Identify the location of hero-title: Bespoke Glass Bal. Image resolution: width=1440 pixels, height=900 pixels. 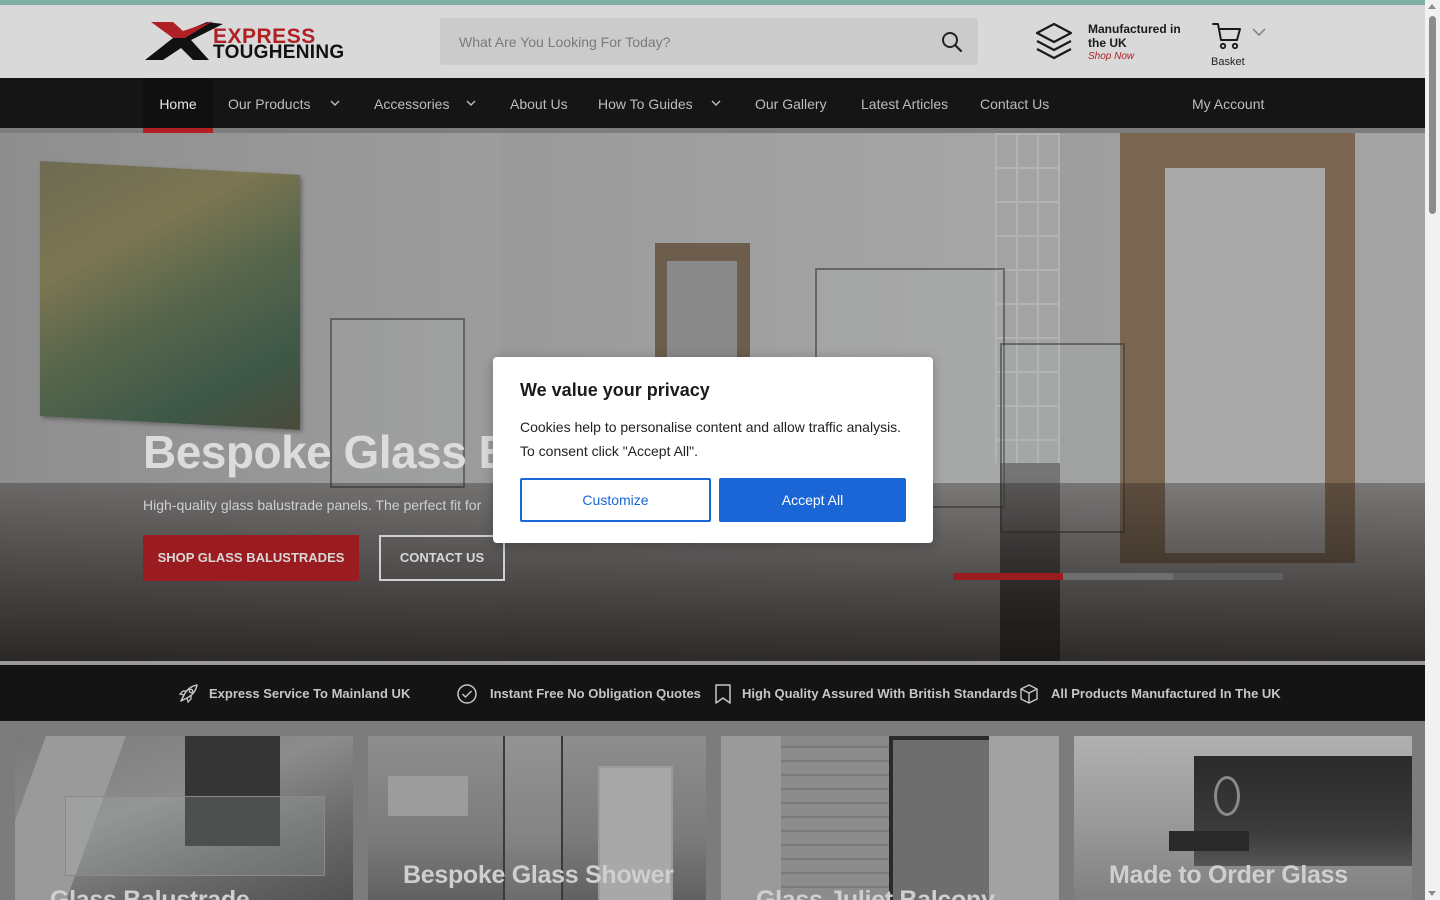
(346, 452).